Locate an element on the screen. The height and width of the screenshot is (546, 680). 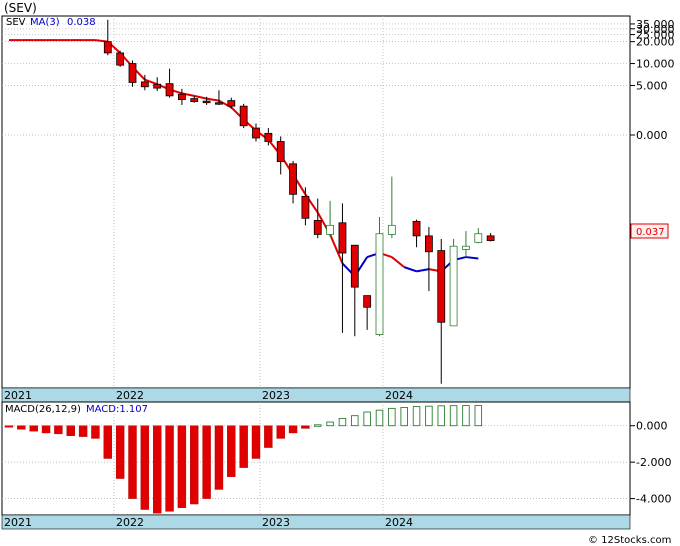
macd-year-label: 2023 is located at coordinates (276, 522).